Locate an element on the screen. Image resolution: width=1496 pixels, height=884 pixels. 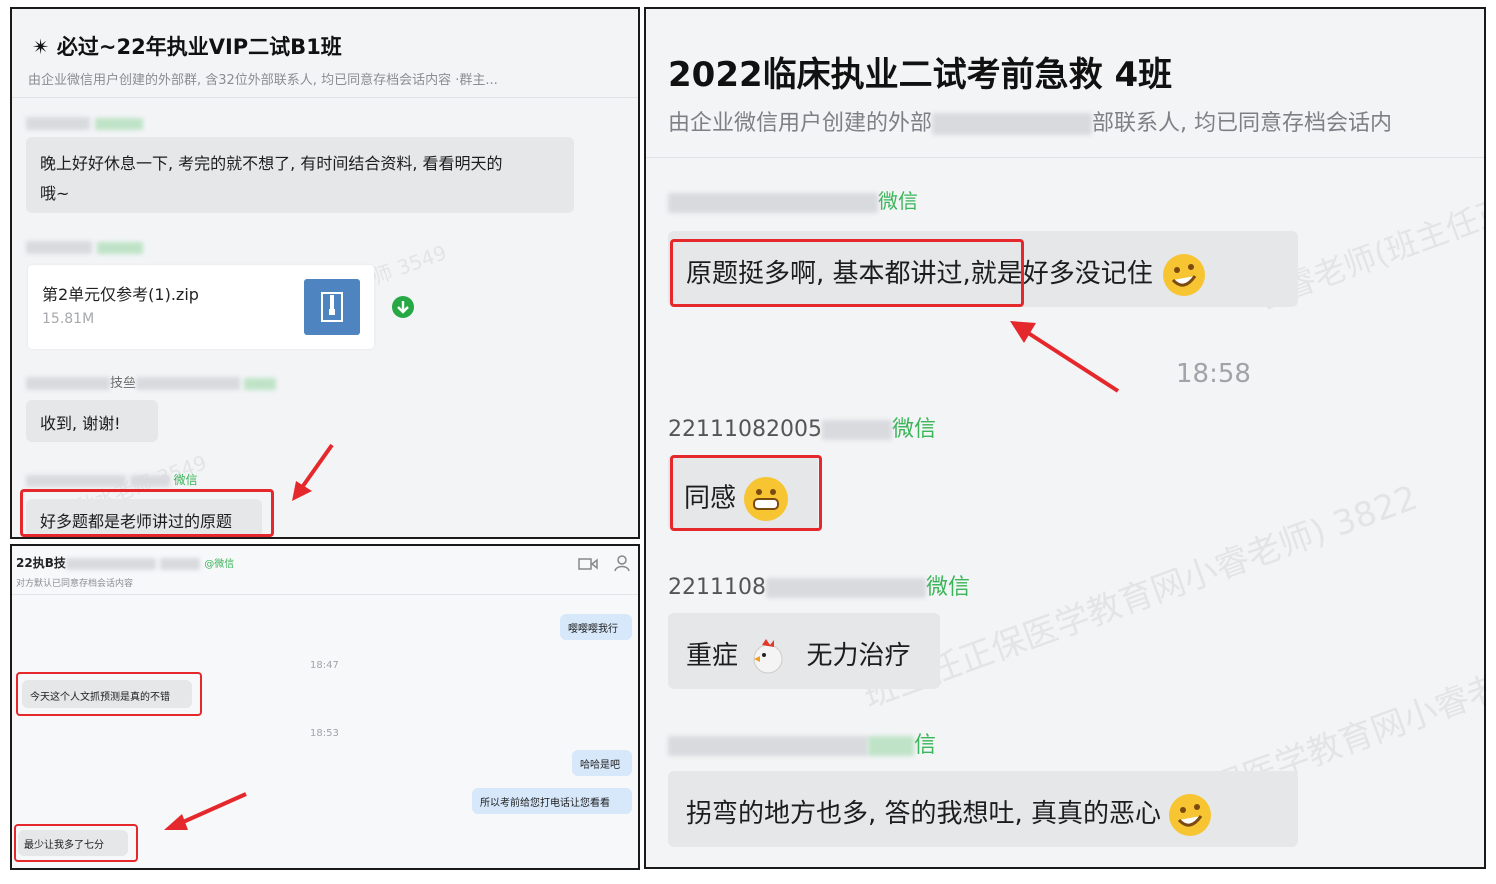
message-bubble-self: 所以考前给您打电话让您看看 is located at coordinates (552, 801).